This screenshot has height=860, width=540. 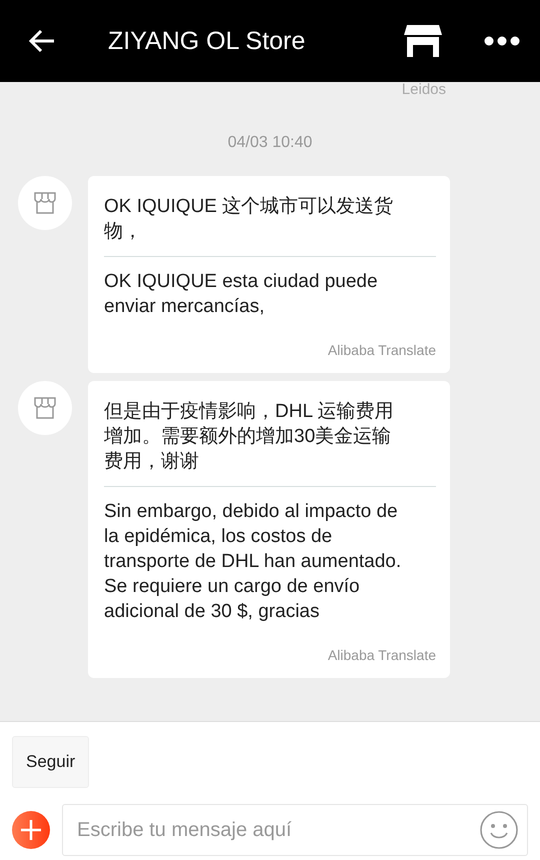 What do you see at coordinates (42, 41) in the screenshot?
I see `back-icon` at bounding box center [42, 41].